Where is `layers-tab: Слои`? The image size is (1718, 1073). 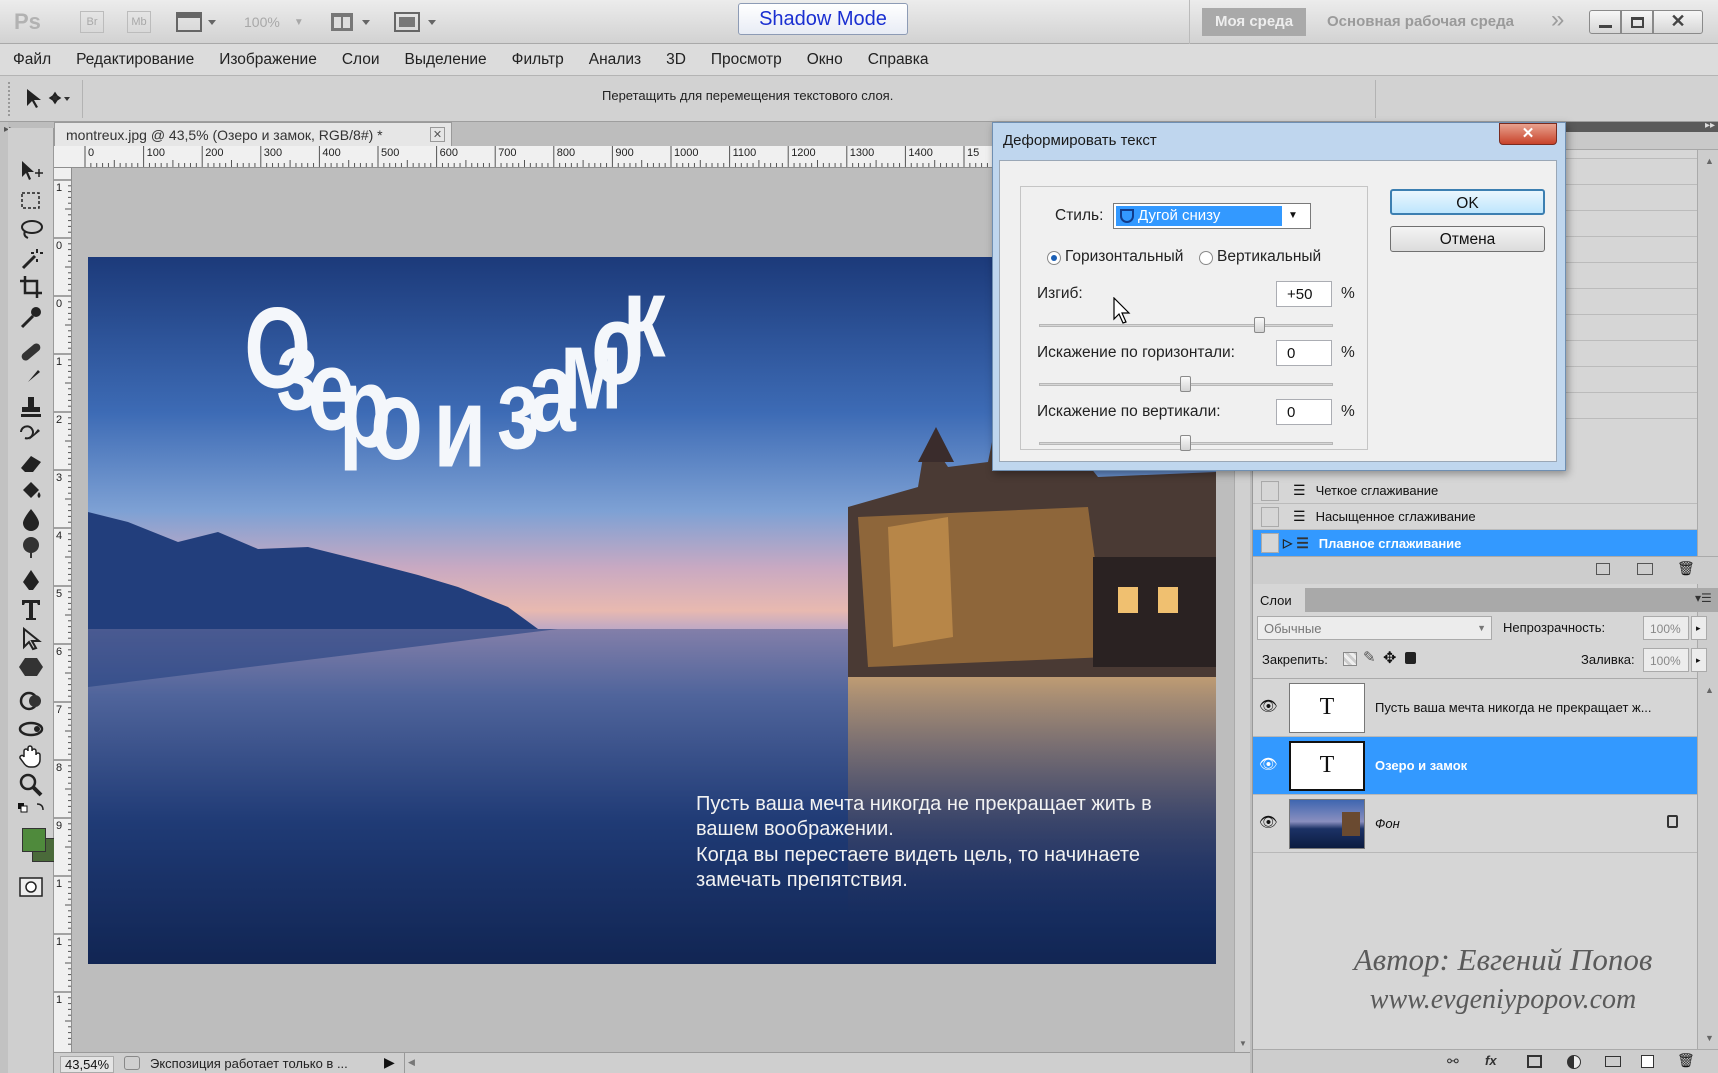
layers-tab: Слои is located at coordinates (1279, 600).